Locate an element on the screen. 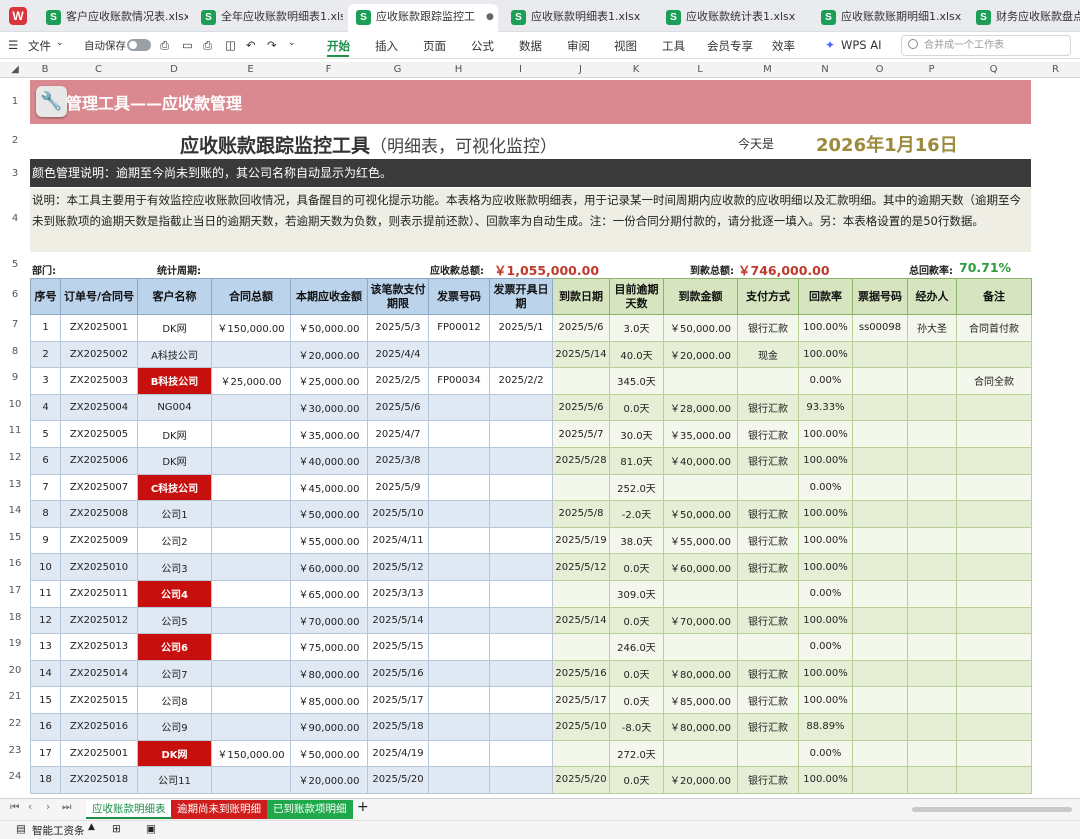  preview-icon: ◫ is located at coordinates (230, 45).